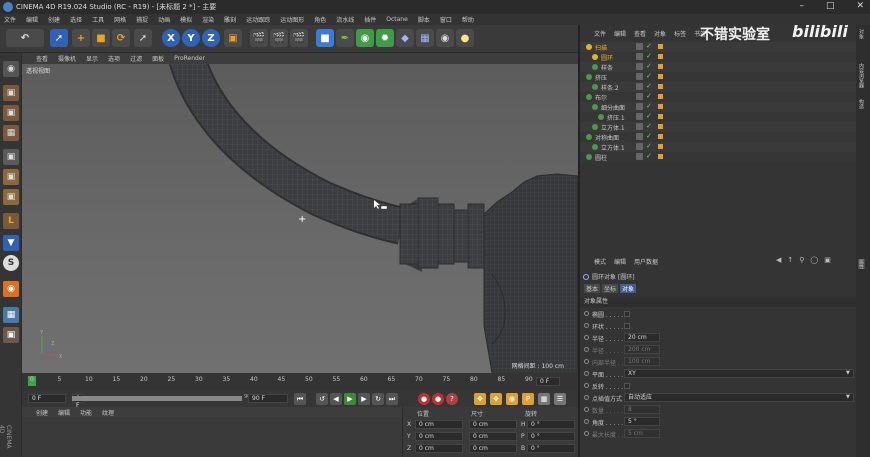 The width and height of the screenshot is (870, 457). What do you see at coordinates (719, 147) in the screenshot?
I see `object-row: 立方体.1 ✓` at bounding box center [719, 147].